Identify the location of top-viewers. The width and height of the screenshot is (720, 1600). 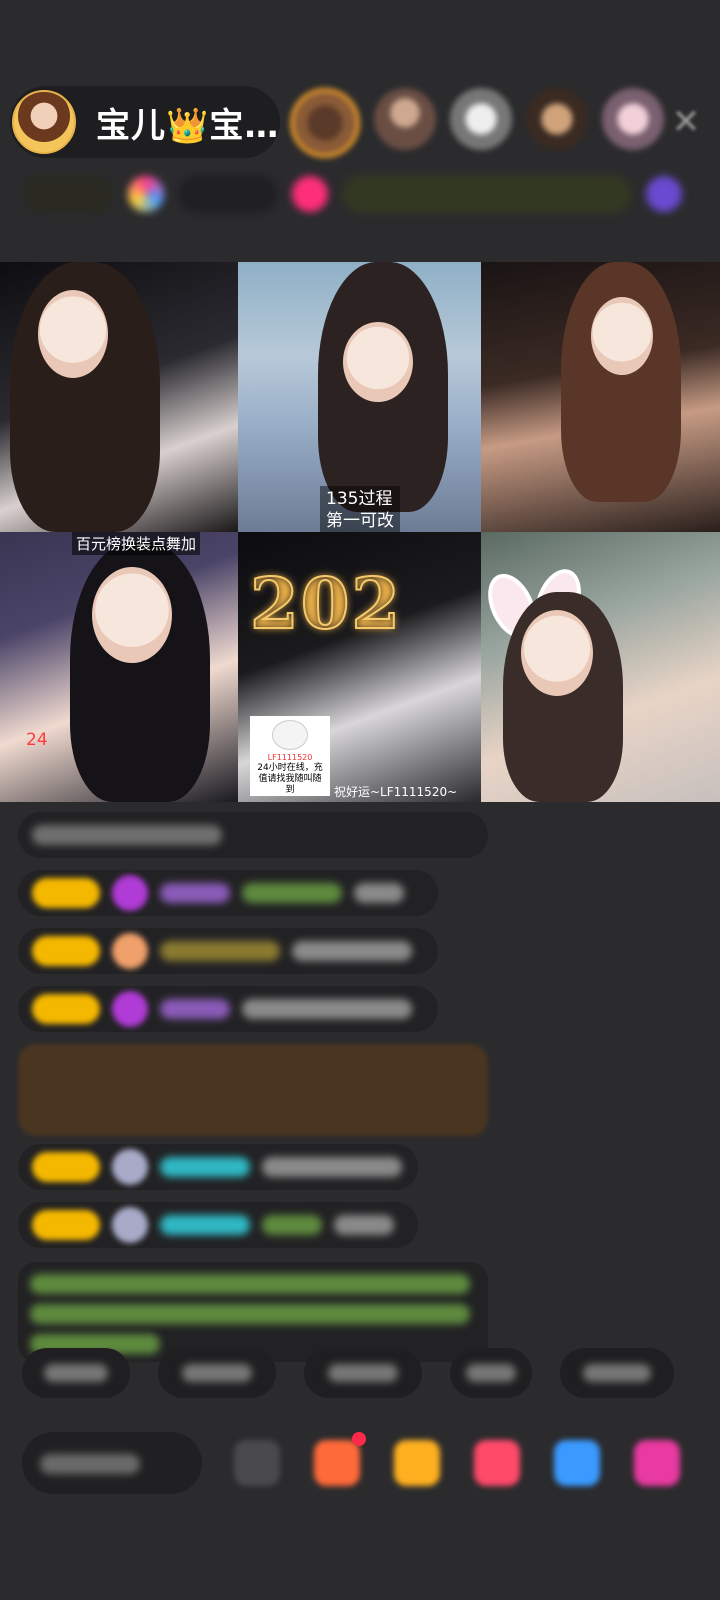
(477, 123).